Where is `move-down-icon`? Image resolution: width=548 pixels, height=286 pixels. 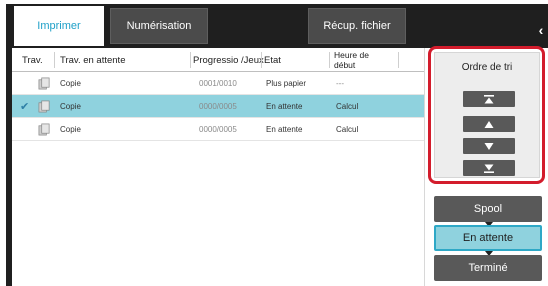
move-down-icon is located at coordinates (489, 146).